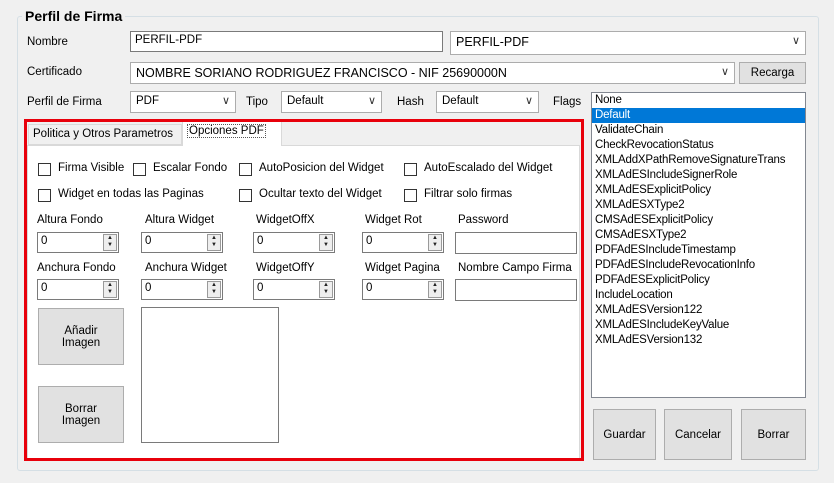 The height and width of the screenshot is (483, 834). Describe the element at coordinates (47, 42) in the screenshot. I see `nombre-label: Nombre` at that location.